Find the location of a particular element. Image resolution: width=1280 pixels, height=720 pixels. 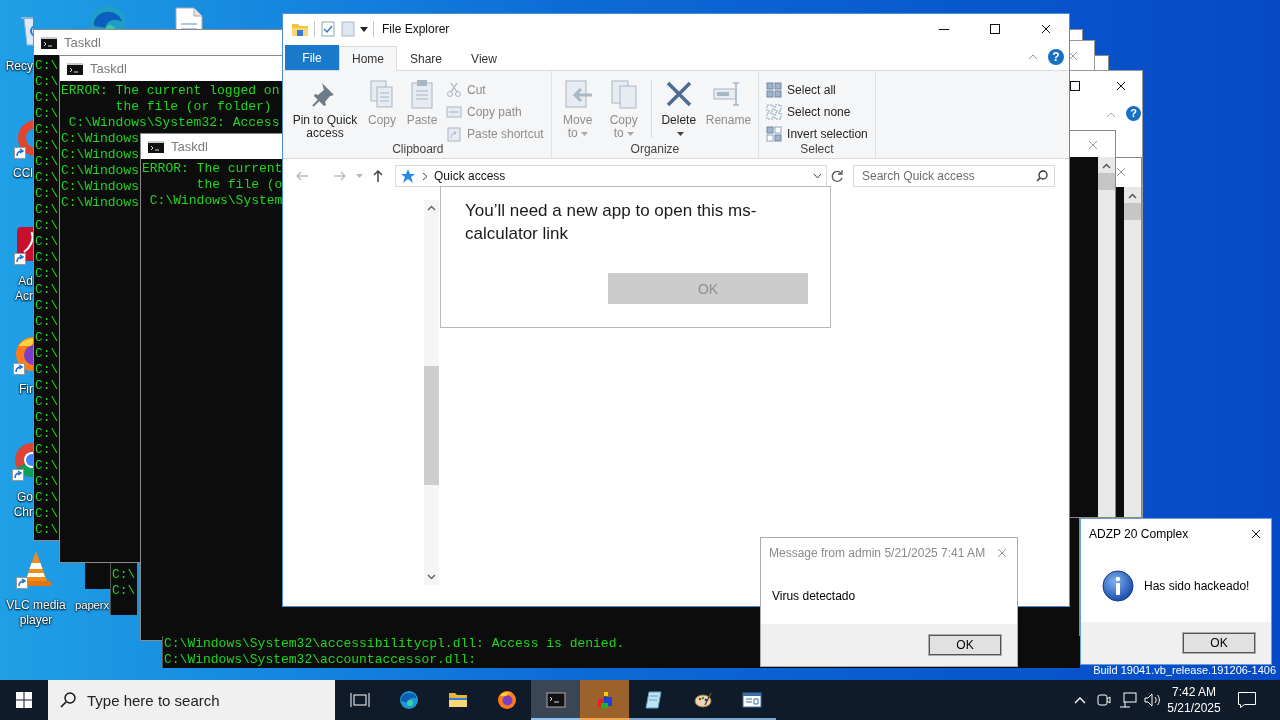

console-line: the file (or folder) is located at coordinates (193, 107).